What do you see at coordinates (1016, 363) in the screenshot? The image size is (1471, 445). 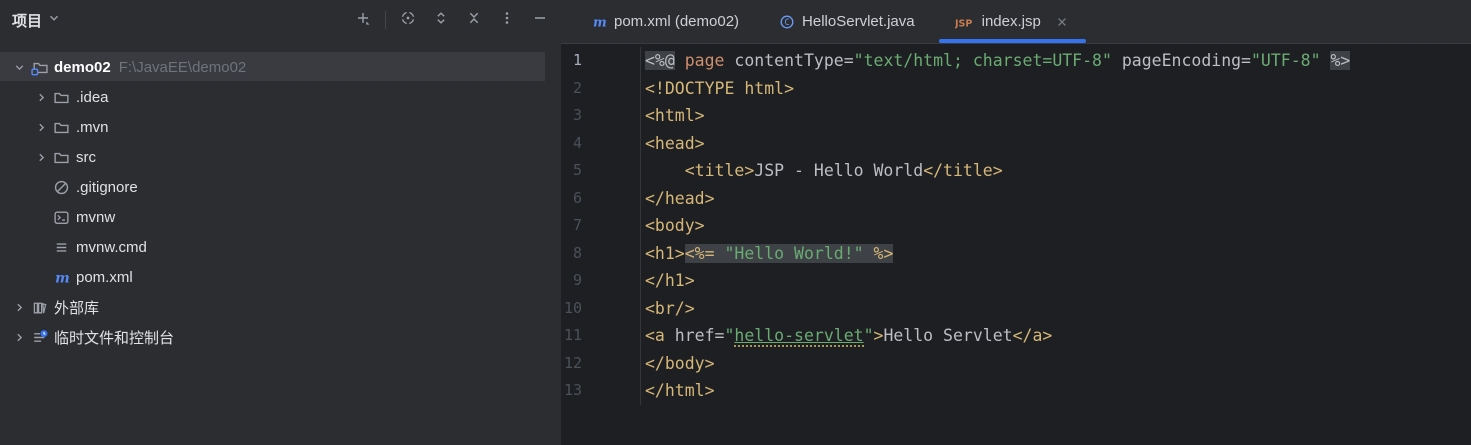 I see `code-line-12: 12 </body>` at bounding box center [1016, 363].